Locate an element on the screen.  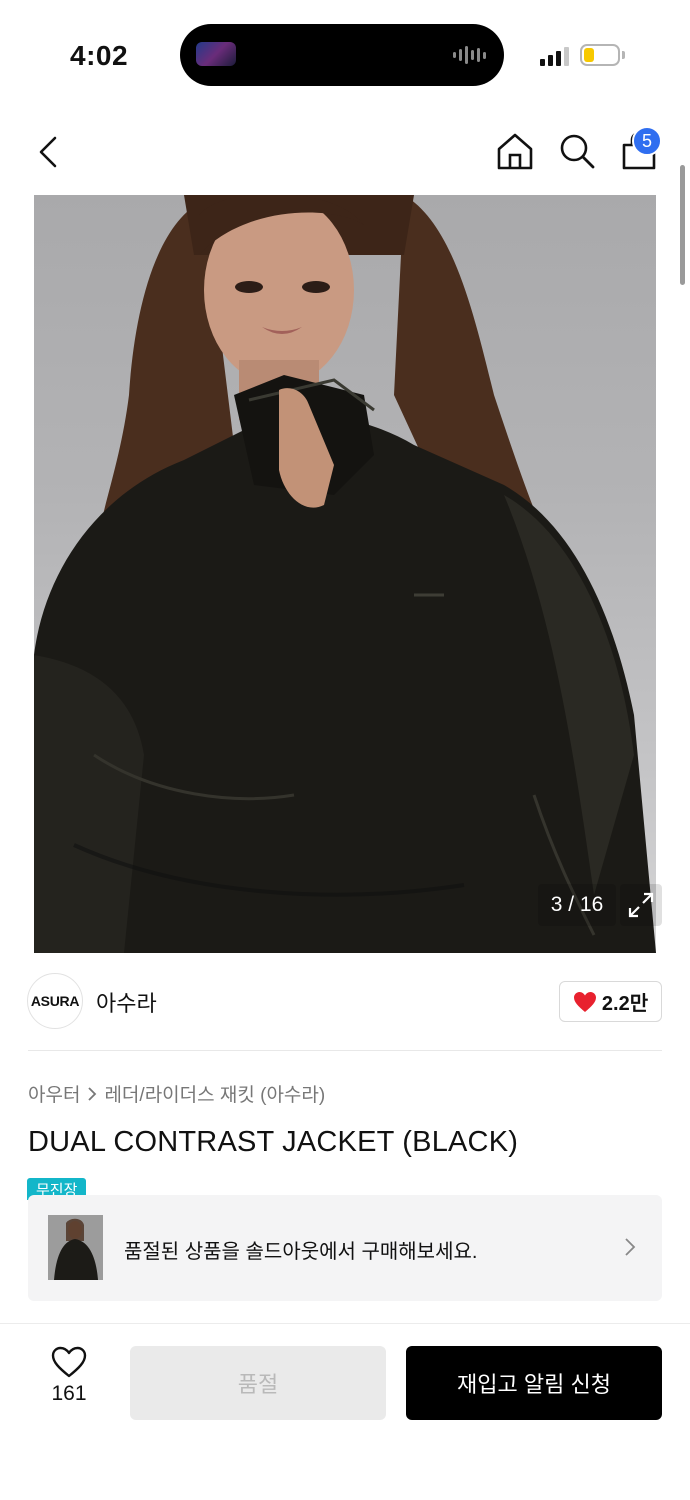
status-time: 4:02 is located at coordinates (99, 55).